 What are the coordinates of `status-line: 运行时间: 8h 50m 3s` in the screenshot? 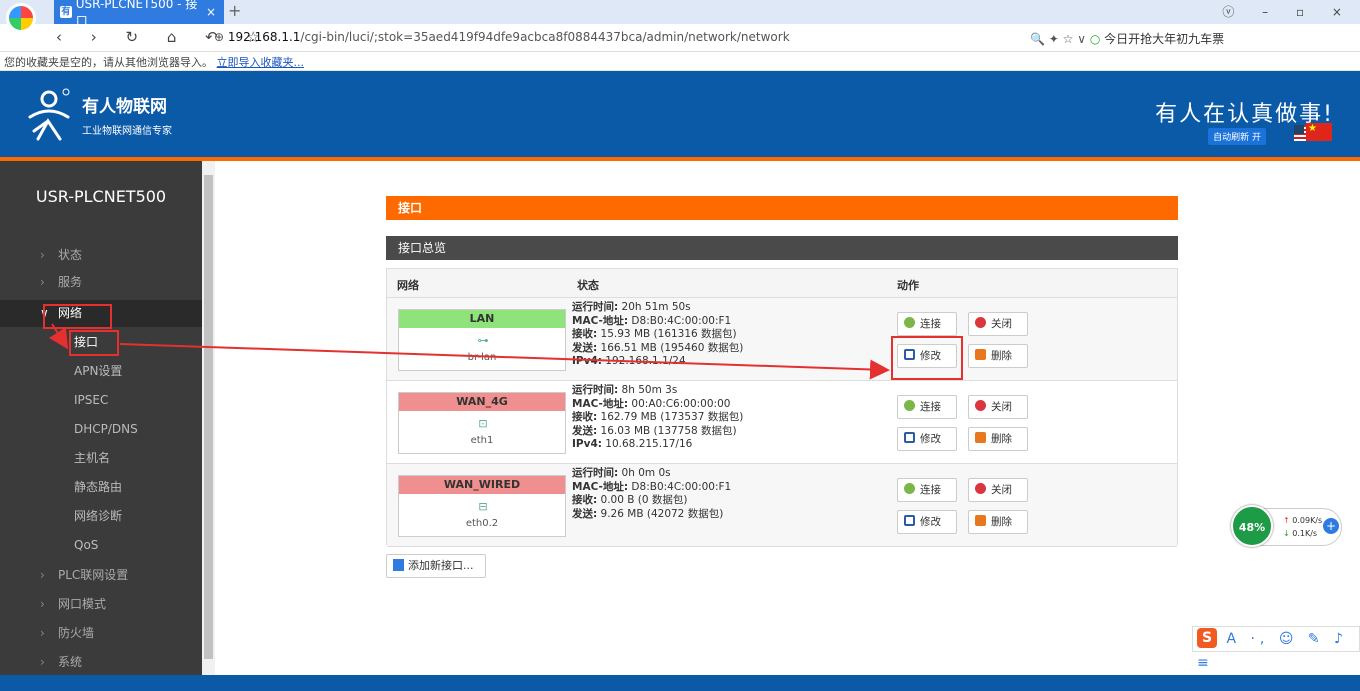 It's located at (657, 391).